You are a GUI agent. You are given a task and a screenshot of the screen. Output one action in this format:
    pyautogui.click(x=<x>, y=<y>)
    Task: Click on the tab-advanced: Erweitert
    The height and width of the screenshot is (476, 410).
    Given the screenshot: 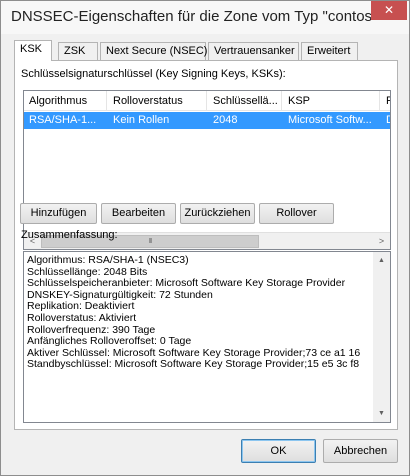 What is the action you would take?
    pyautogui.click(x=329, y=51)
    